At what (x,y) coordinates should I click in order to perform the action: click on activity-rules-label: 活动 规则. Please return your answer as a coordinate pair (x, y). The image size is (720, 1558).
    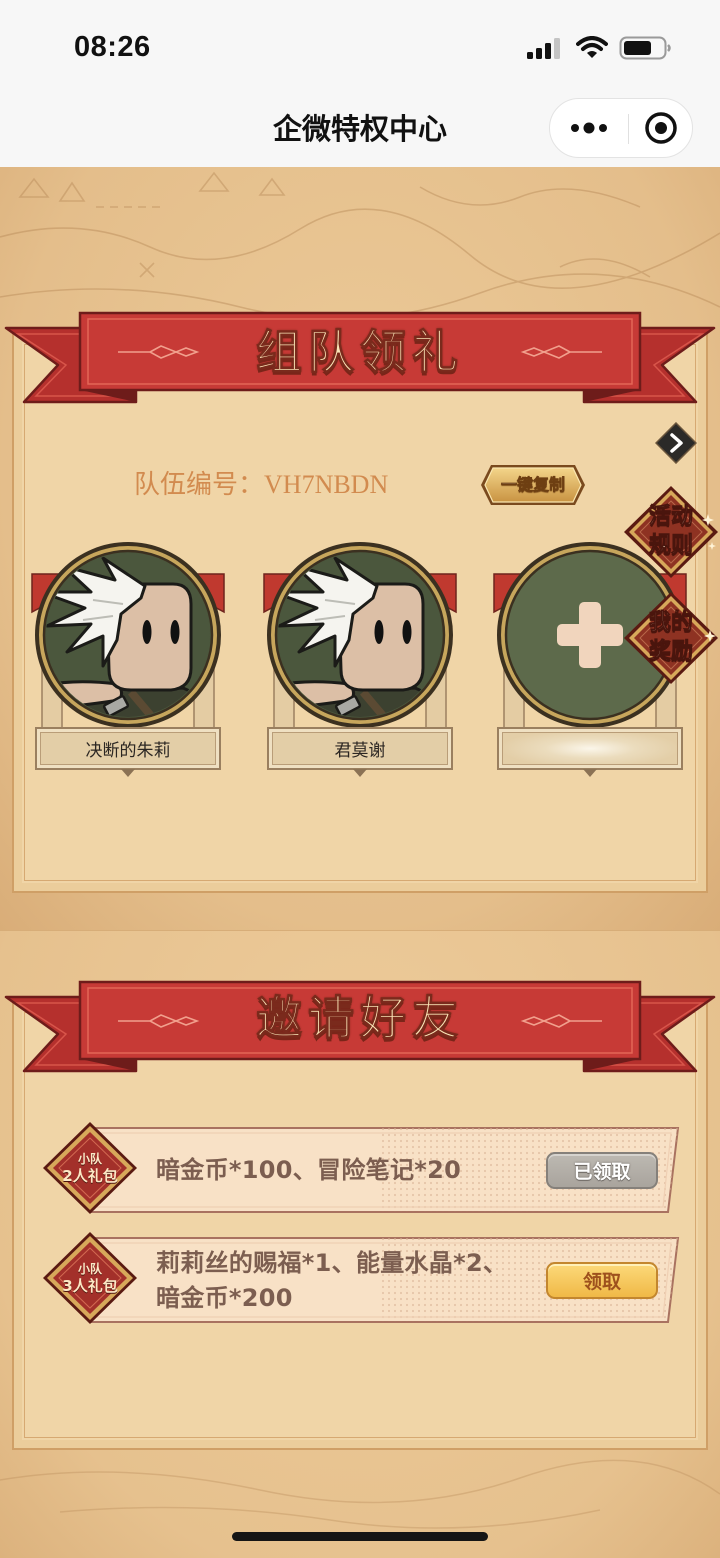
    Looking at the image, I should click on (671, 531).